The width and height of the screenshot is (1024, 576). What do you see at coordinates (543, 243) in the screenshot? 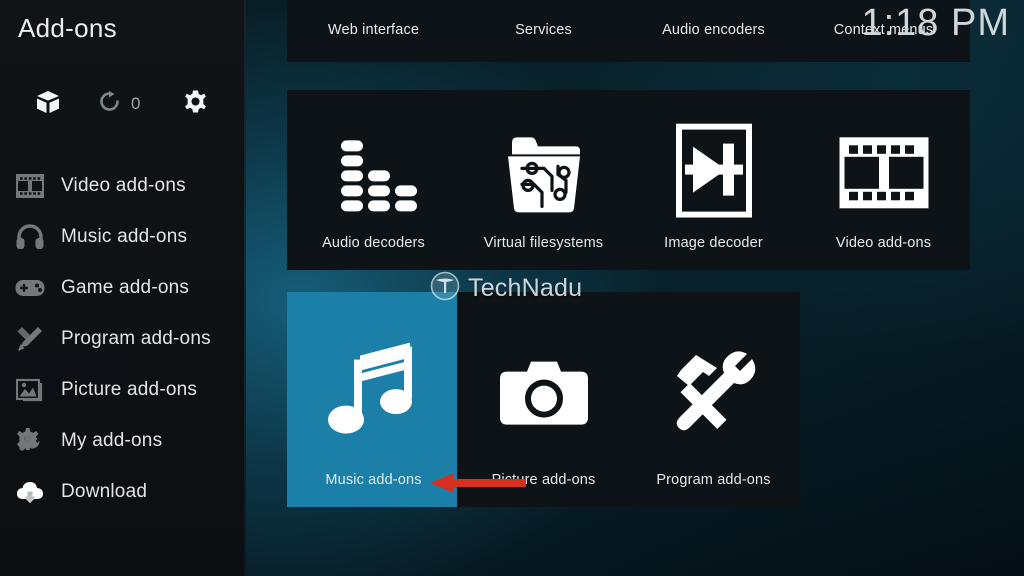
I see `tile-label: Virtual filesystems` at bounding box center [543, 243].